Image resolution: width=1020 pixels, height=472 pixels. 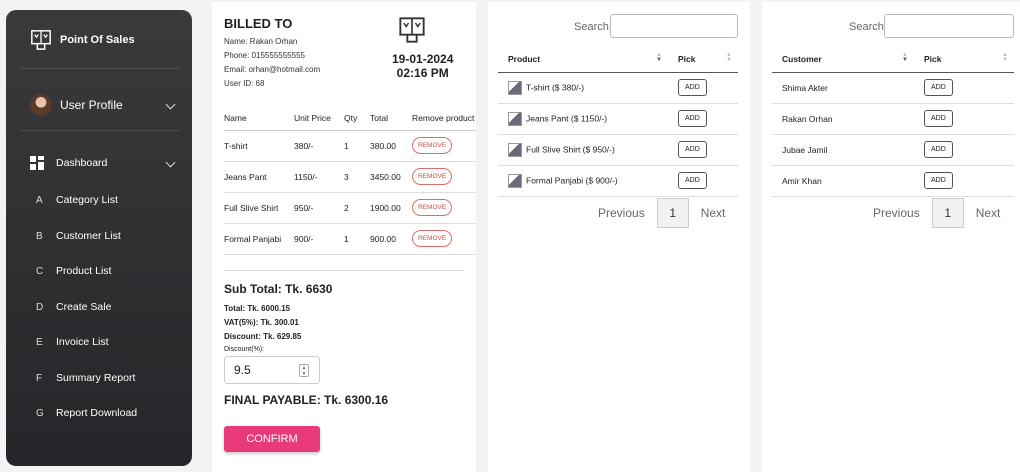 What do you see at coordinates (357, 208) in the screenshot?
I see `item-qty: 2` at bounding box center [357, 208].